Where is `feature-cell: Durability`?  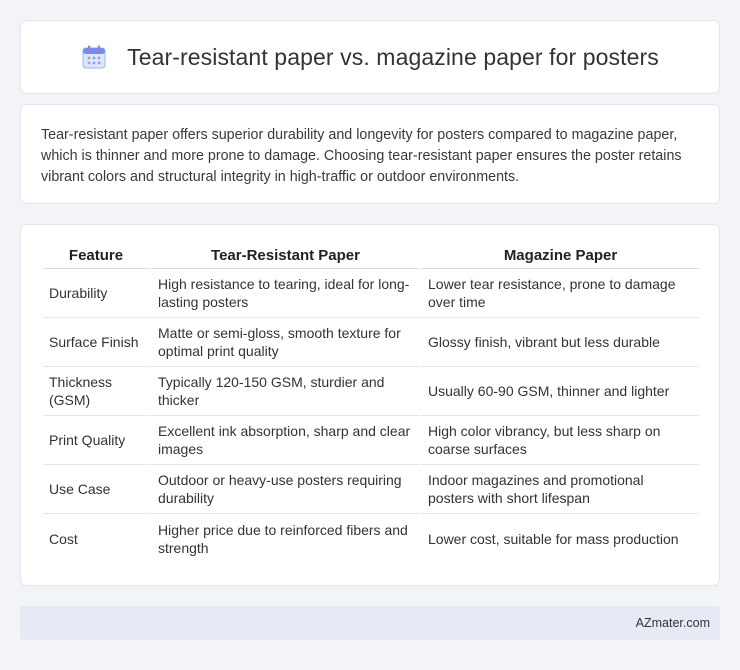
feature-cell: Durability is located at coordinates (96, 293).